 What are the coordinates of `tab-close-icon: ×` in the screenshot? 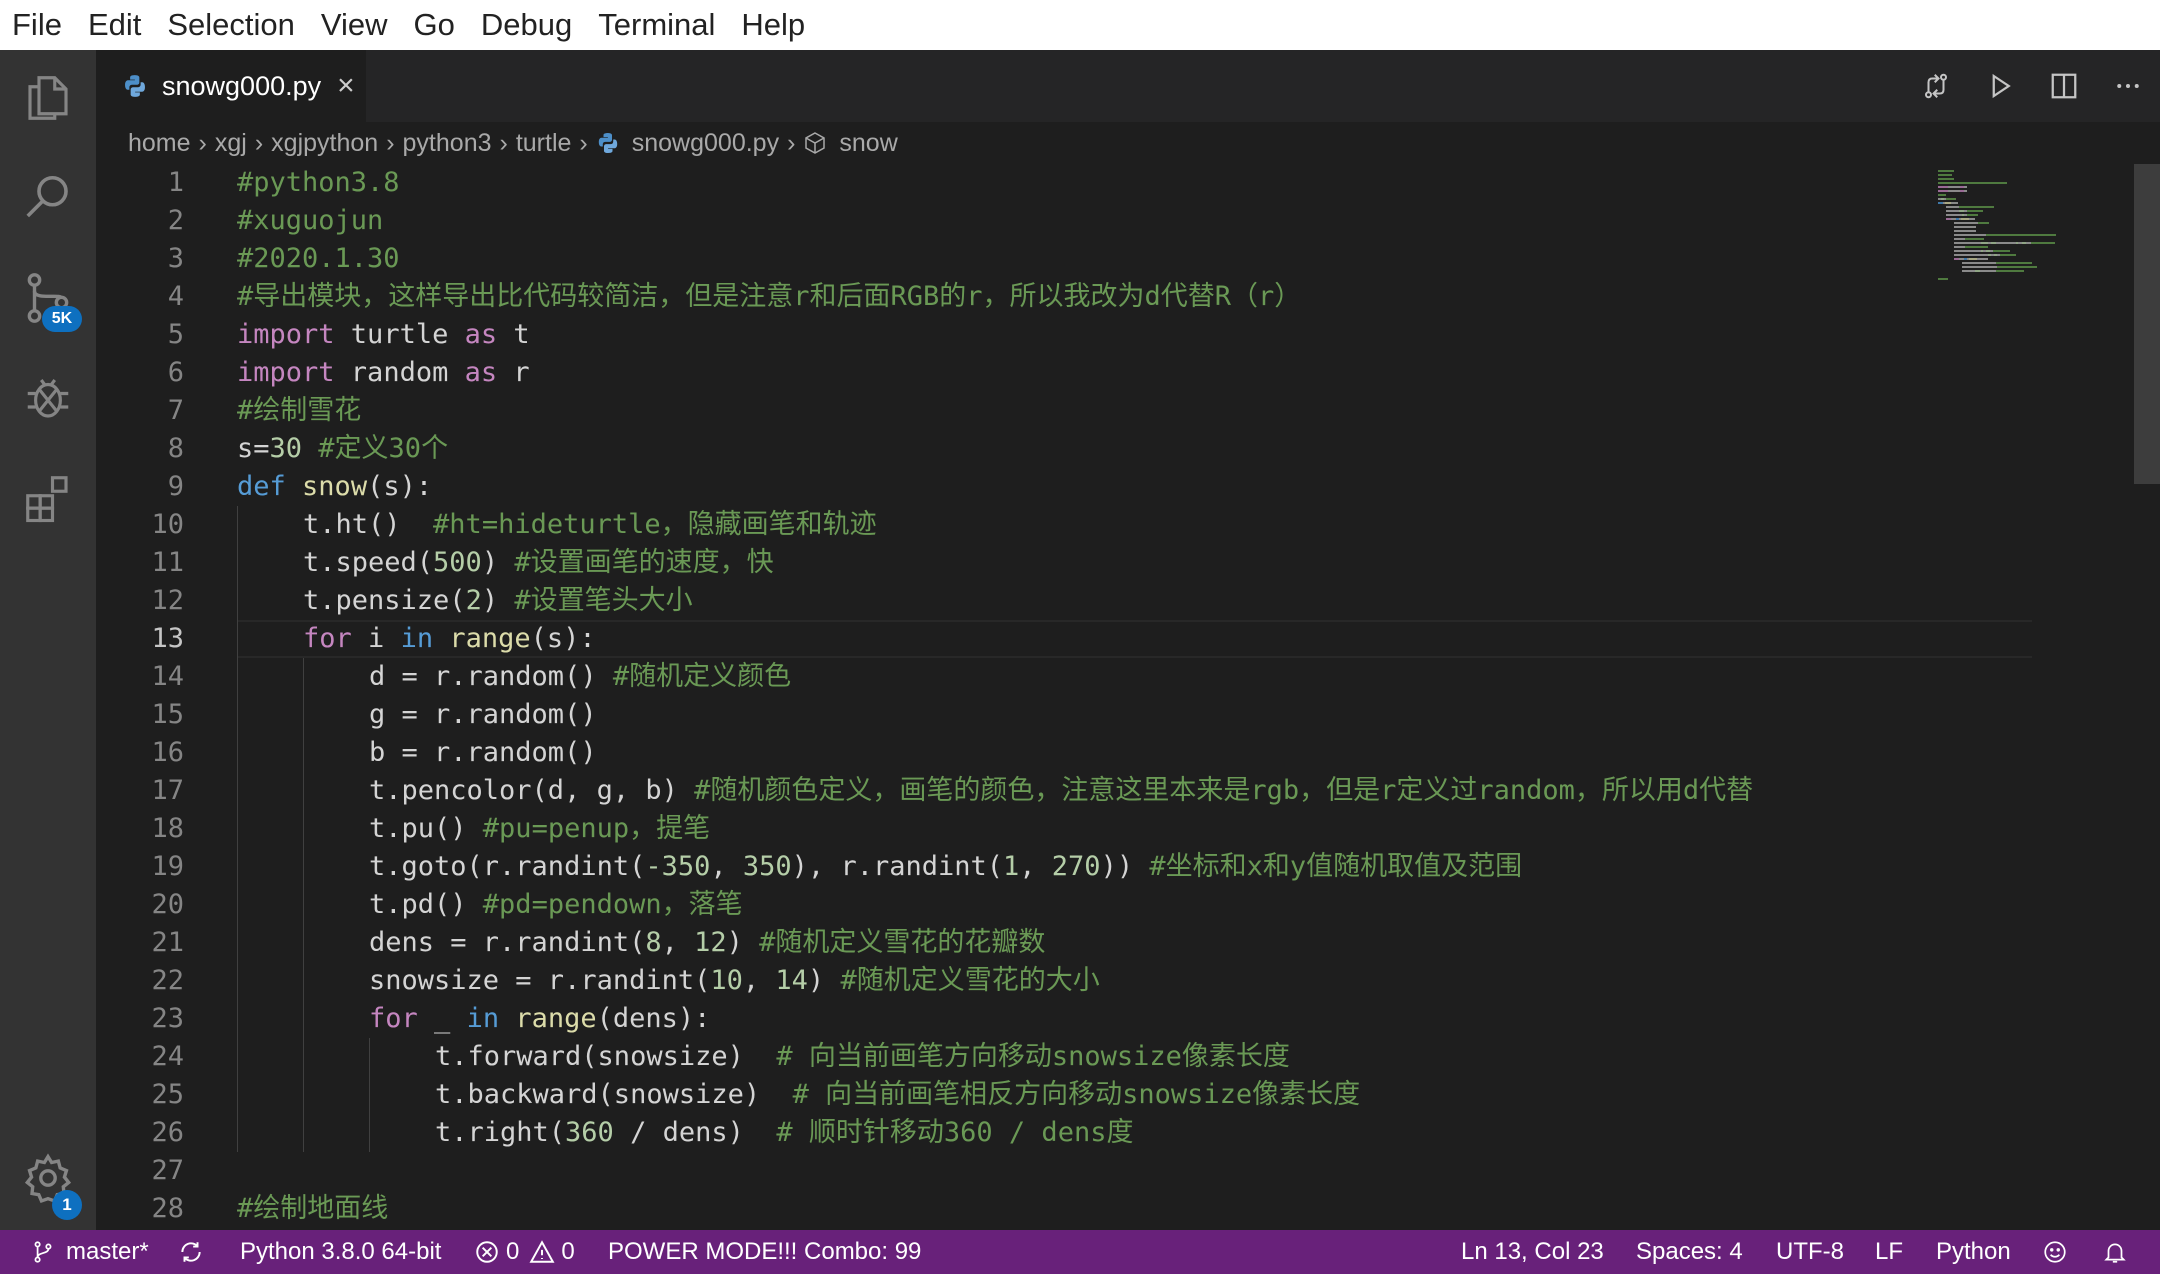 It's located at (346, 86).